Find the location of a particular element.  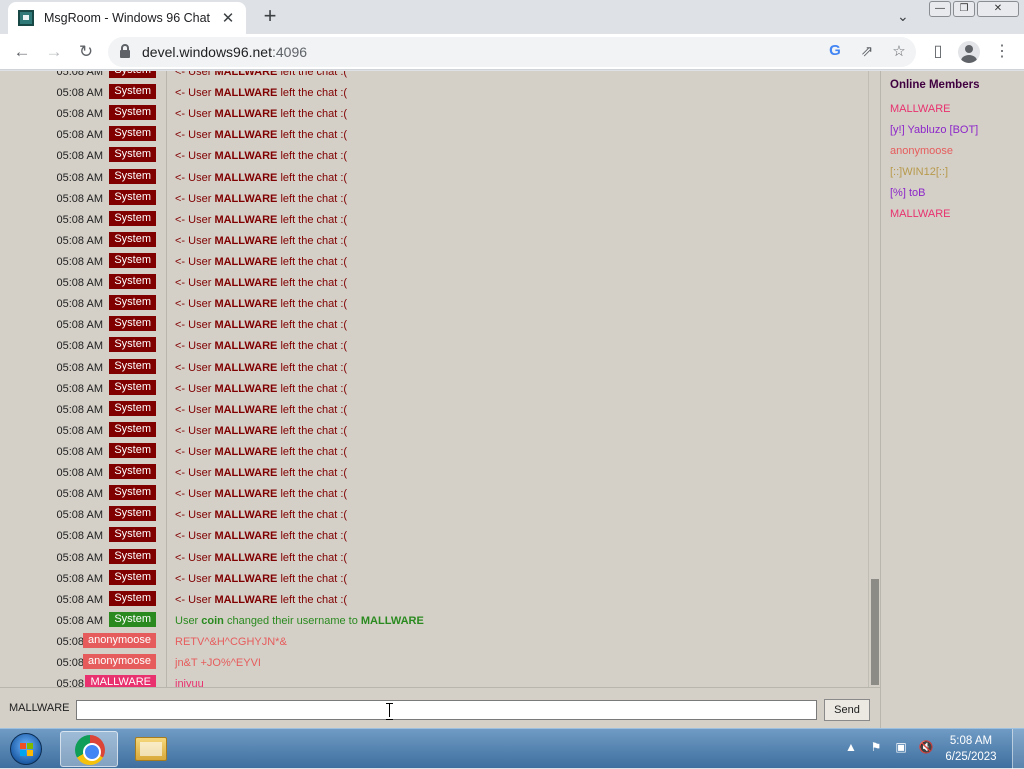

restore-button: ❐ is located at coordinates (964, 9).